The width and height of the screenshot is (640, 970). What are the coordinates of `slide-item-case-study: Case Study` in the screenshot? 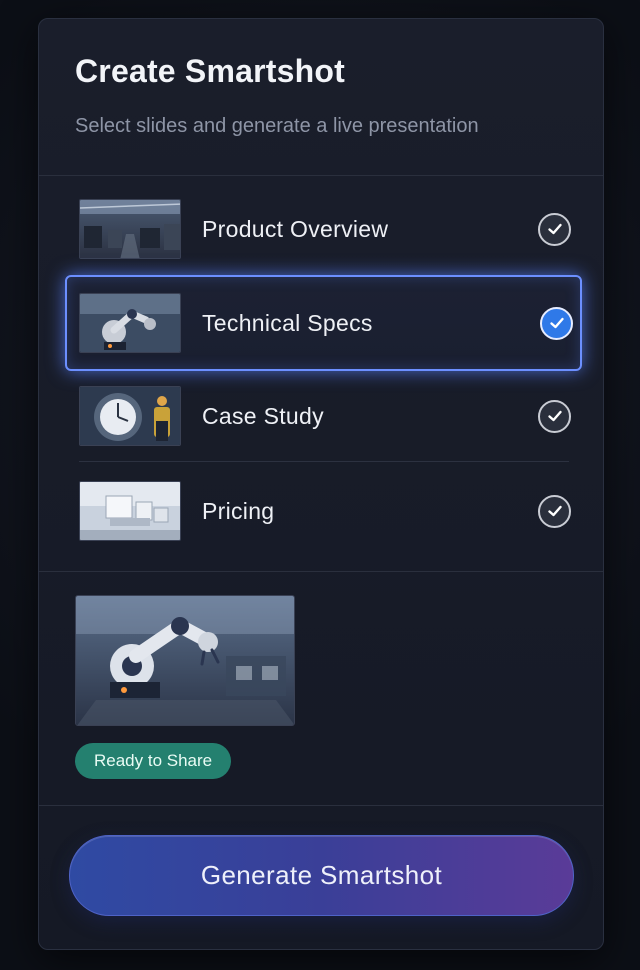 It's located at (322, 416).